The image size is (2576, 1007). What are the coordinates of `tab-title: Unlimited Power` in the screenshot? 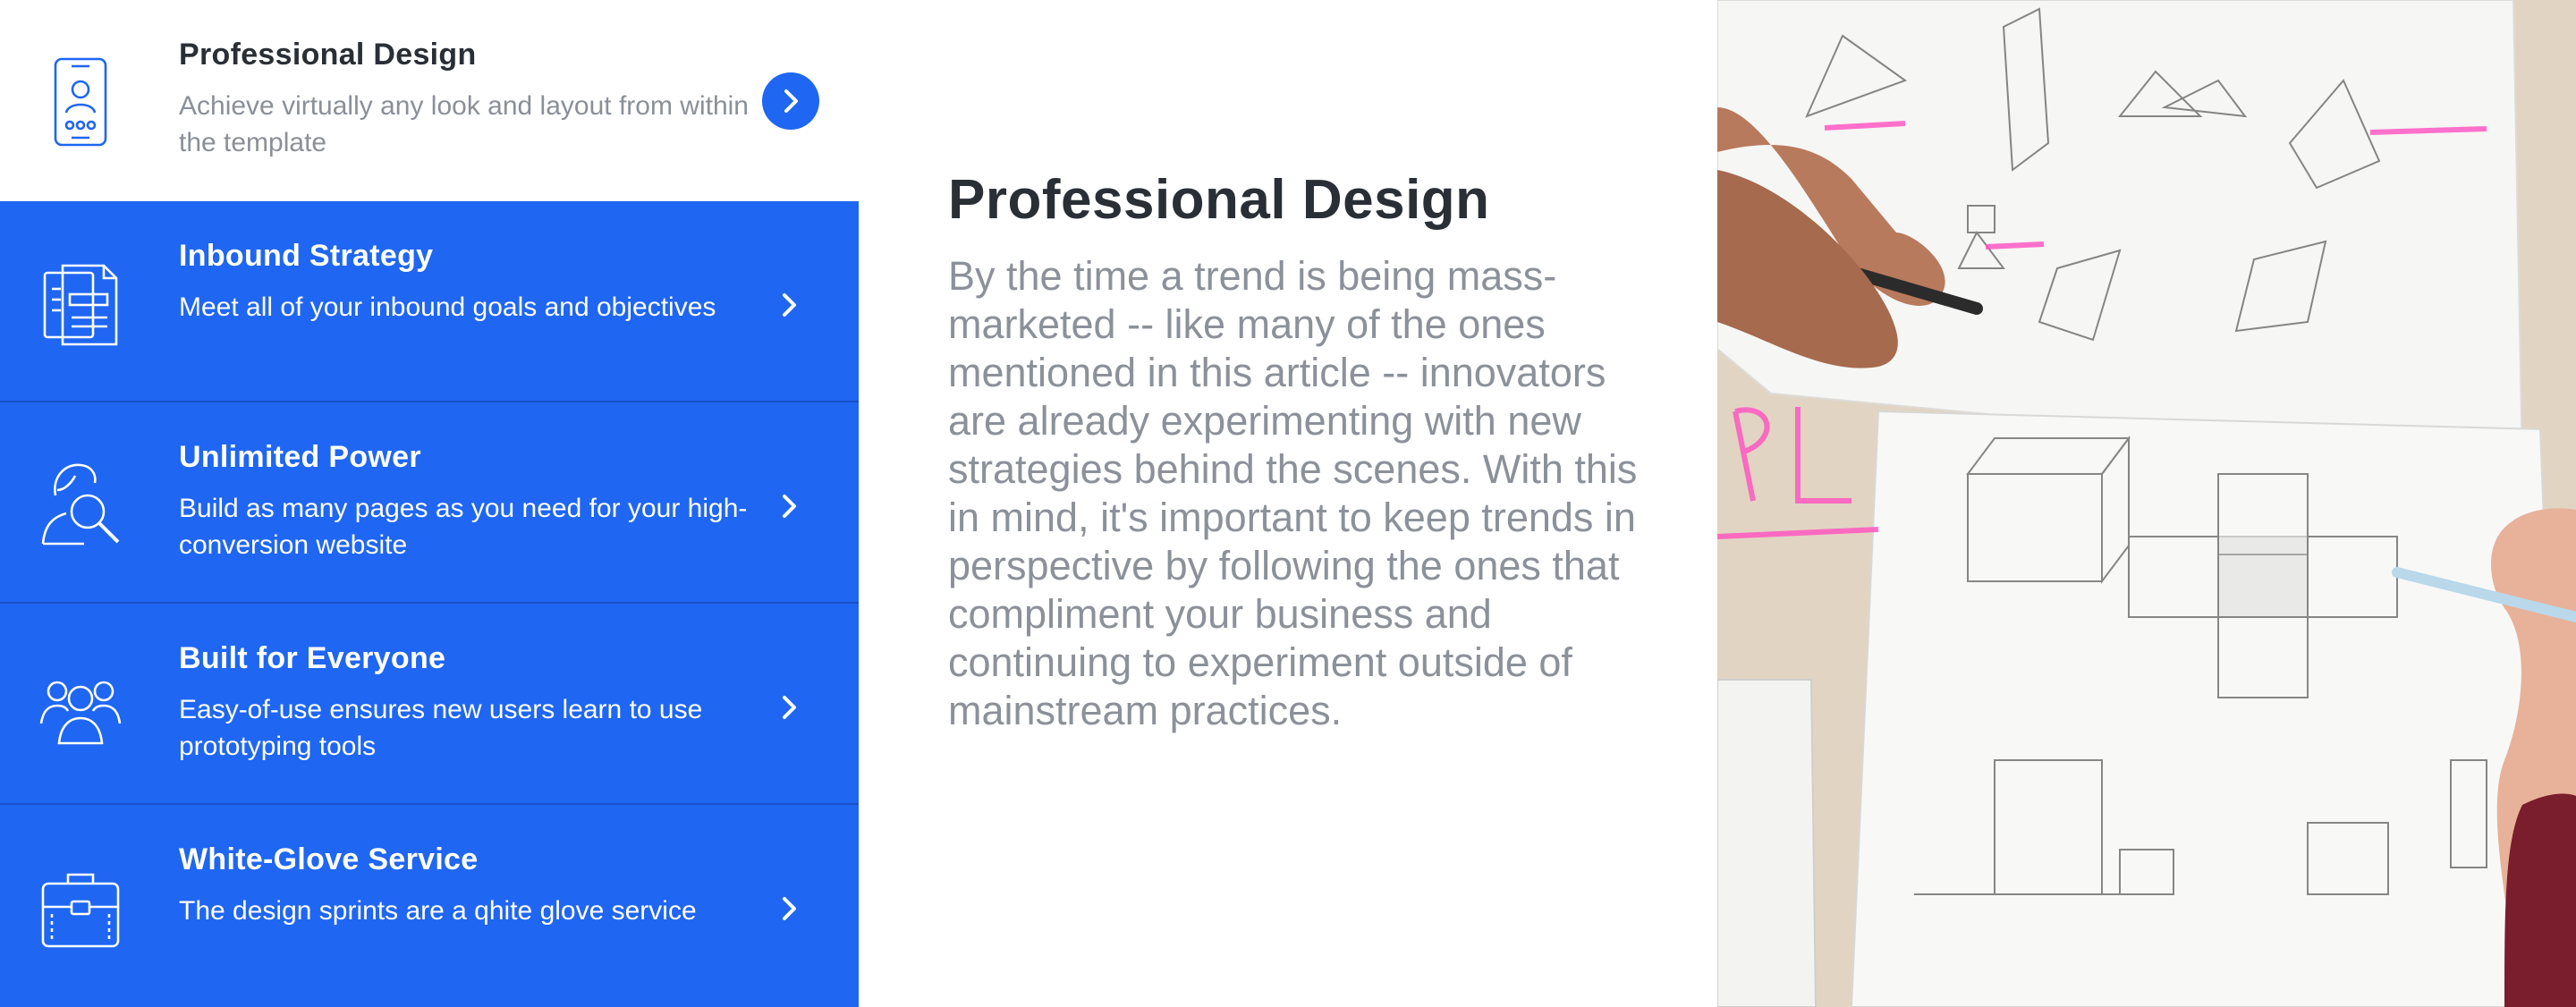 It's located at (300, 457).